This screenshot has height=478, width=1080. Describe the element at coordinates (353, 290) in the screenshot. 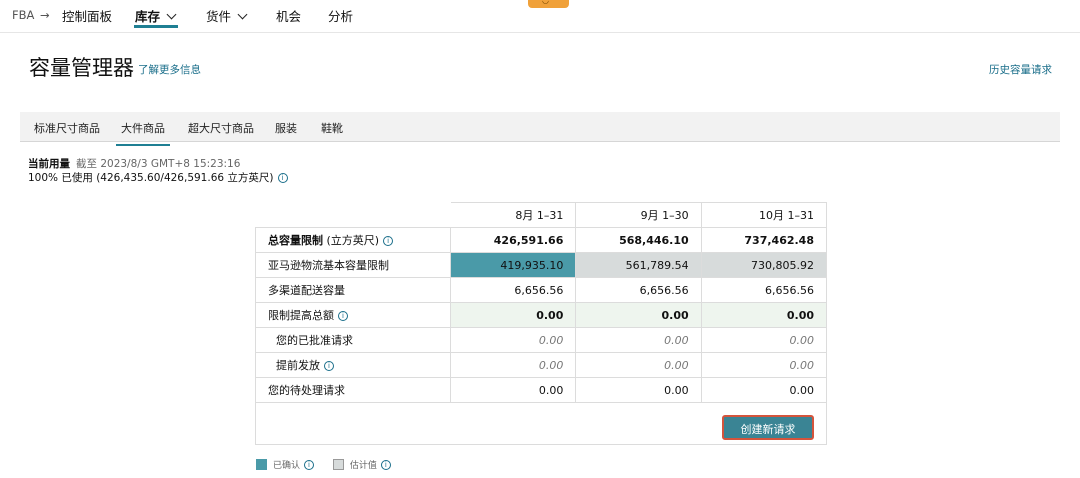

I see `row-label: 多渠道配送容量` at that location.